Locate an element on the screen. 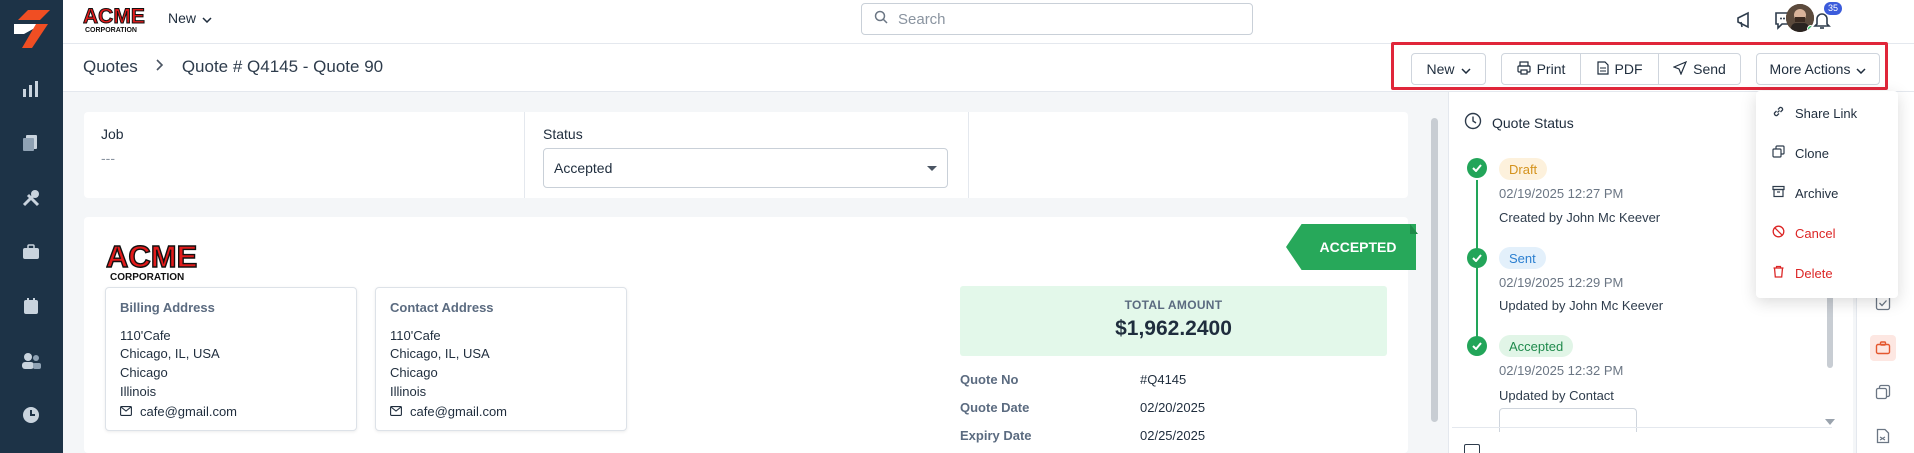 The height and width of the screenshot is (453, 1914). scroll-down-arrow-icon is located at coordinates (1830, 421).